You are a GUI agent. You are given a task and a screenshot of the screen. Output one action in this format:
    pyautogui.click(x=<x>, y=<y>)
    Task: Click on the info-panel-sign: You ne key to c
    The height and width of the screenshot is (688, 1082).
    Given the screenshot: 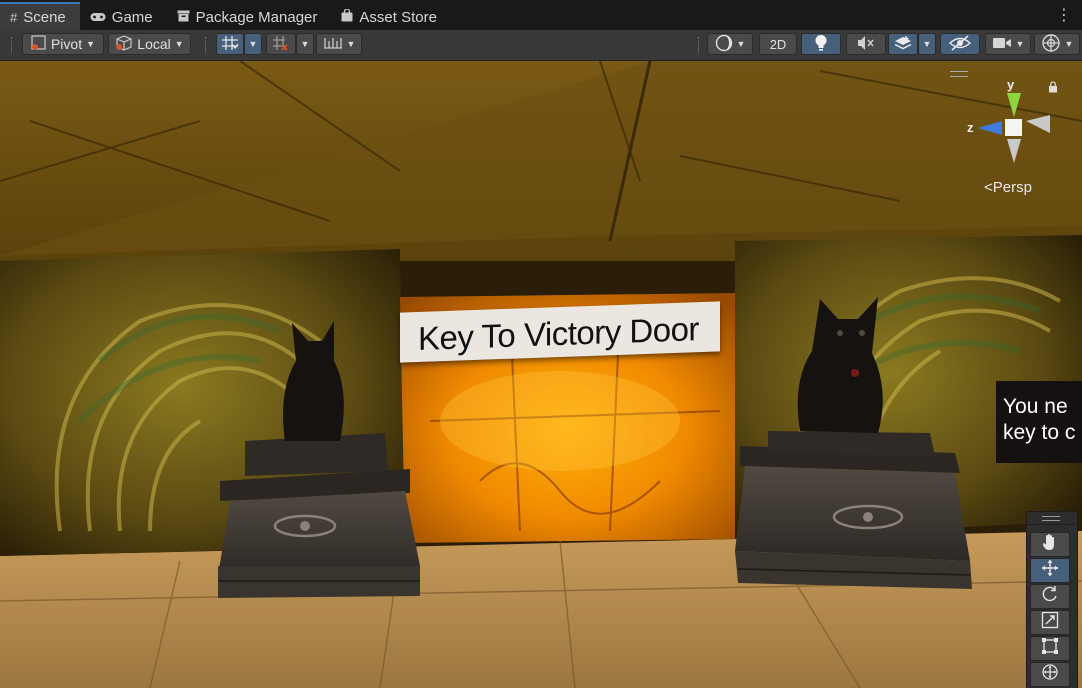 What is the action you would take?
    pyautogui.click(x=1039, y=422)
    